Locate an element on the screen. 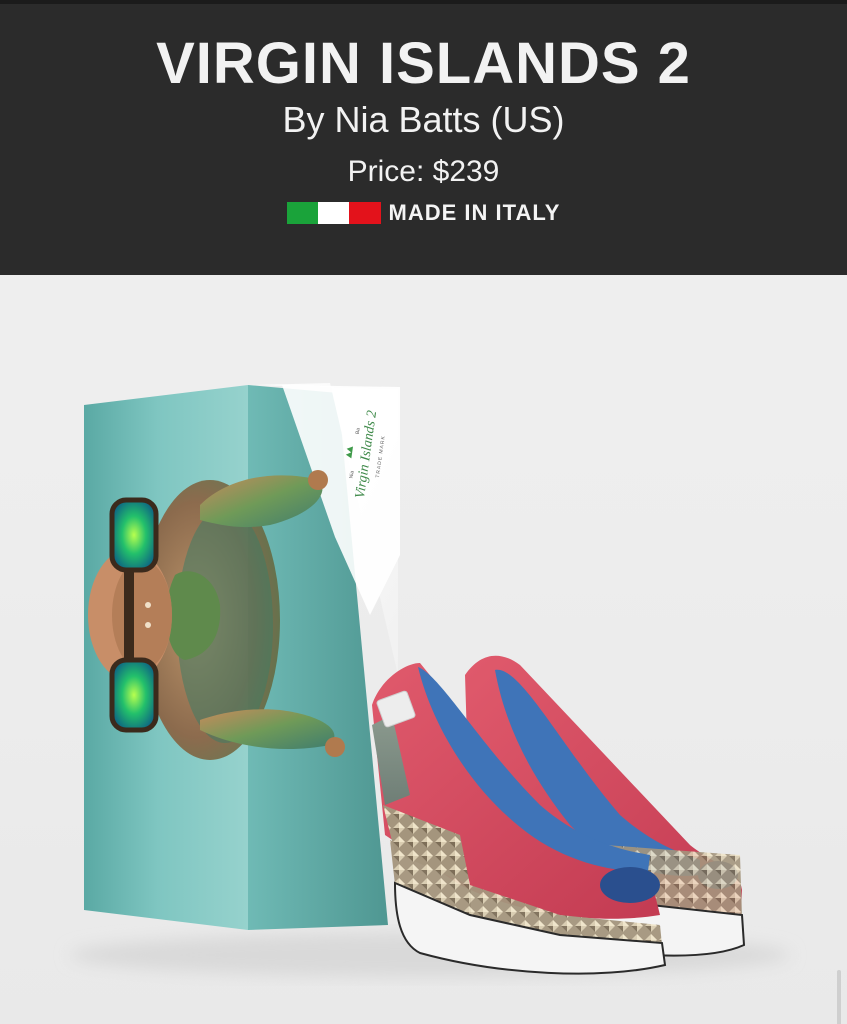  wedge-shoes is located at coordinates (559, 815).